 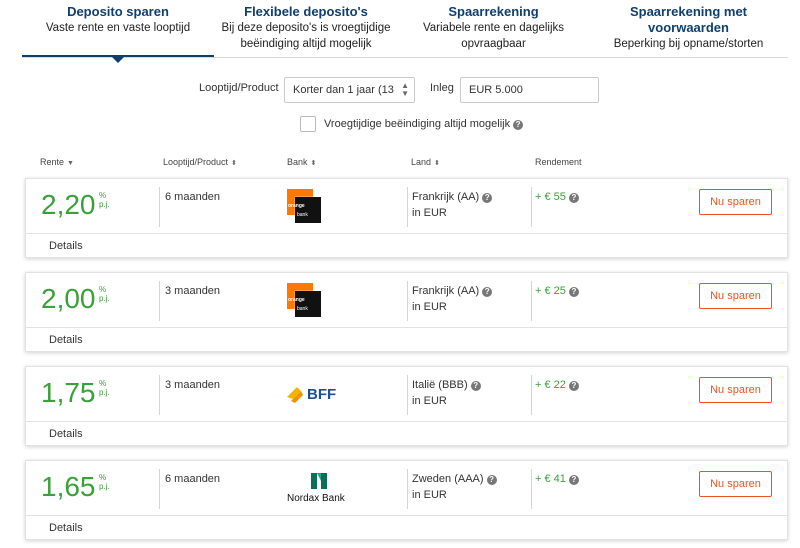 I want to click on tab-subtitle: Beperking bij opname/storten, so click(x=688, y=44).